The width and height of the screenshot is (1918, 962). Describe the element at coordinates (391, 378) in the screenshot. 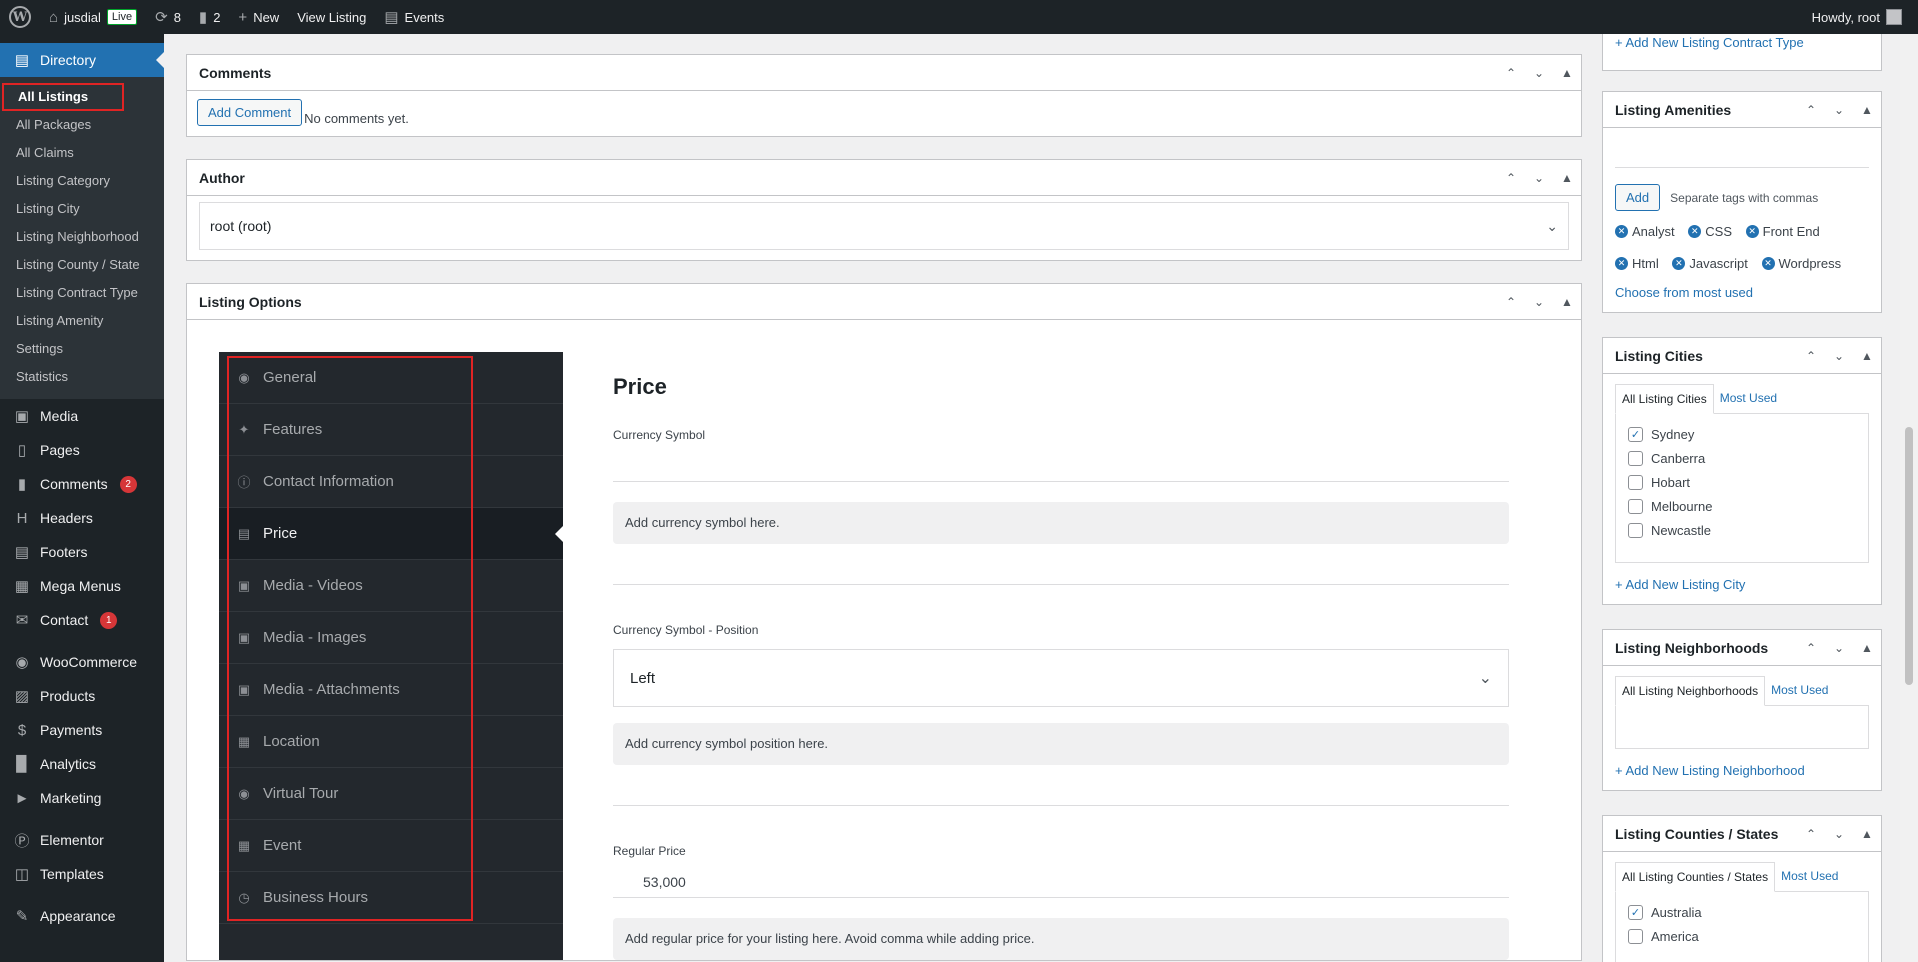

I see `nav-general: ◉ General` at that location.